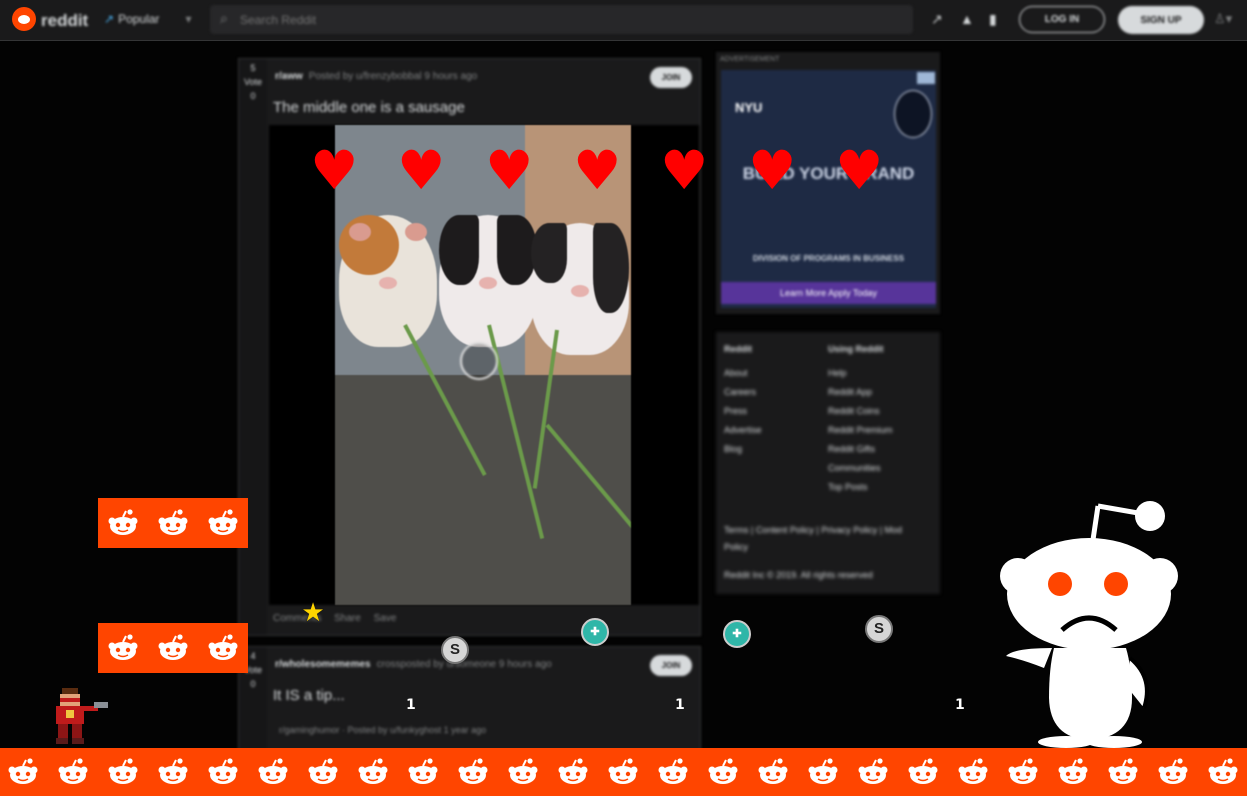 The width and height of the screenshot is (1247, 796). What do you see at coordinates (743, 396) in the screenshot?
I see `footer-link: Careers` at bounding box center [743, 396].